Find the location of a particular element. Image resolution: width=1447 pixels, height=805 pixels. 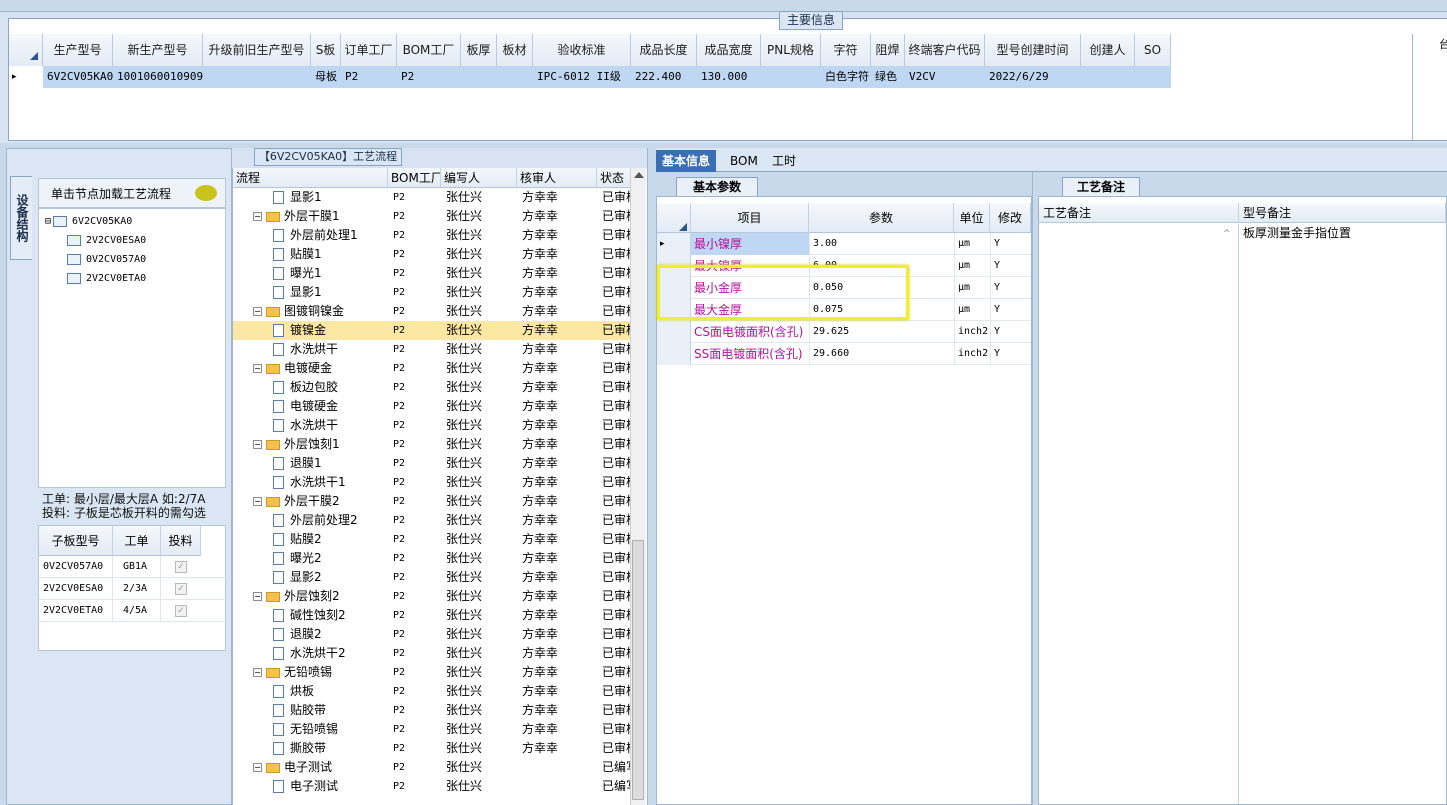

flow-row: 无铅喷锡 P2 张仕兴 方幸幸 已审核 is located at coordinates (433, 729).